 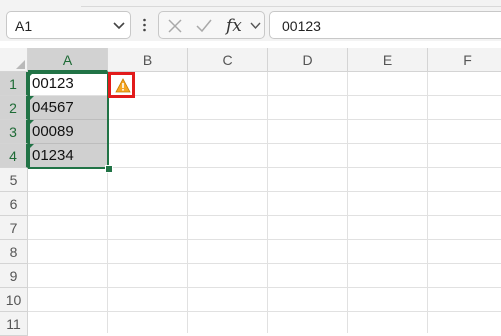 What do you see at coordinates (204, 26) in the screenshot?
I see `checkmark-icon` at bounding box center [204, 26].